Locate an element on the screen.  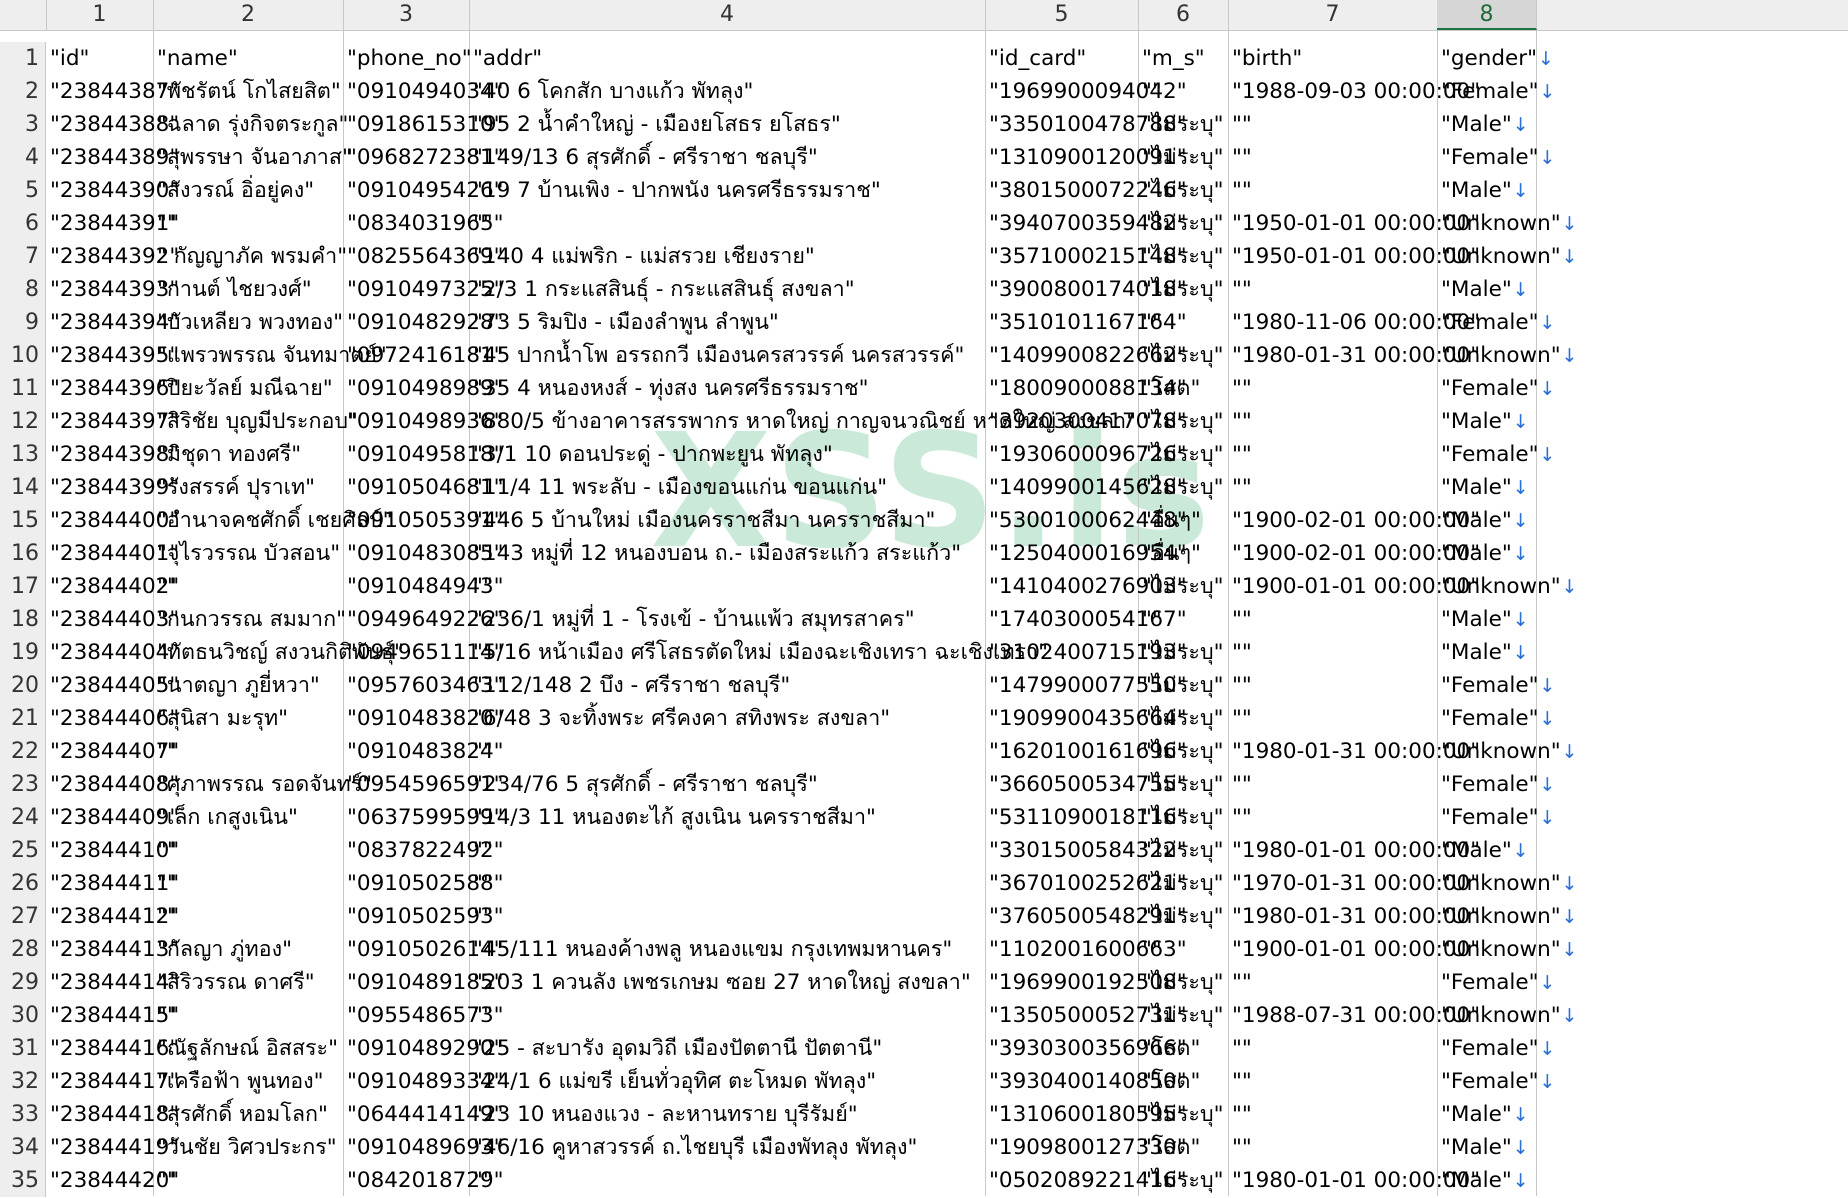
table-cell: "19 7 บ้านเพิง - ปากพนัง นครศรีธรรมราช" is located at coordinates (675, 190).